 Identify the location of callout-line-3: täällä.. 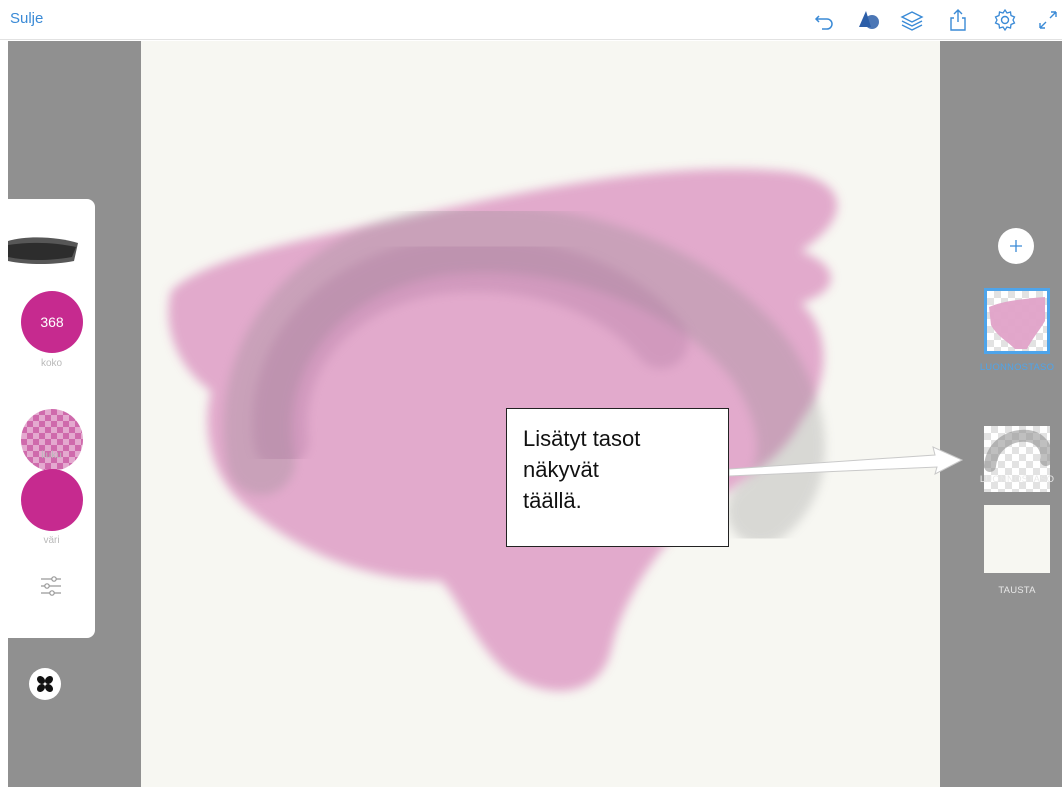
(552, 500).